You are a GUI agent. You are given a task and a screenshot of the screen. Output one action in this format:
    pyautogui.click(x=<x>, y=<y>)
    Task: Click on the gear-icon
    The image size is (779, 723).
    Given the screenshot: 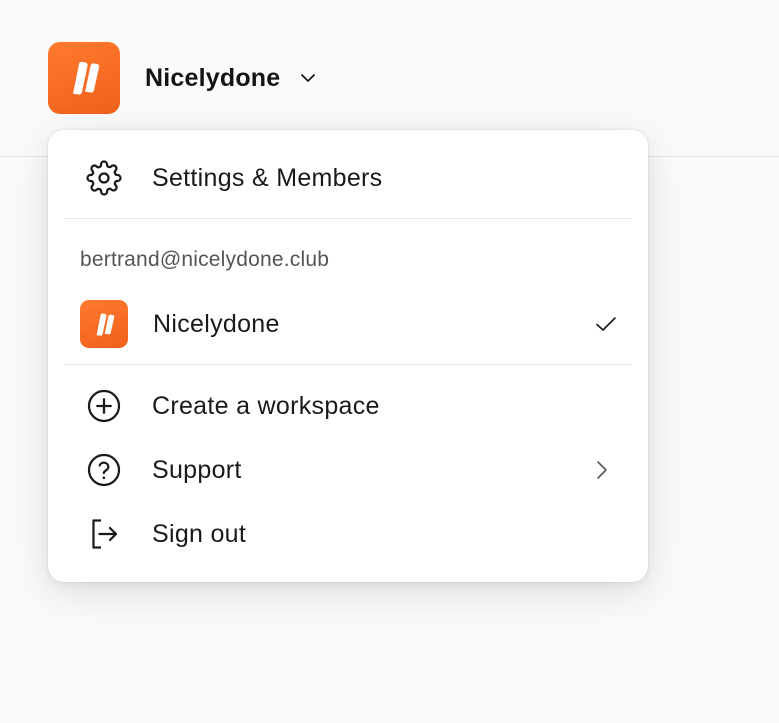 What is the action you would take?
    pyautogui.click(x=104, y=178)
    